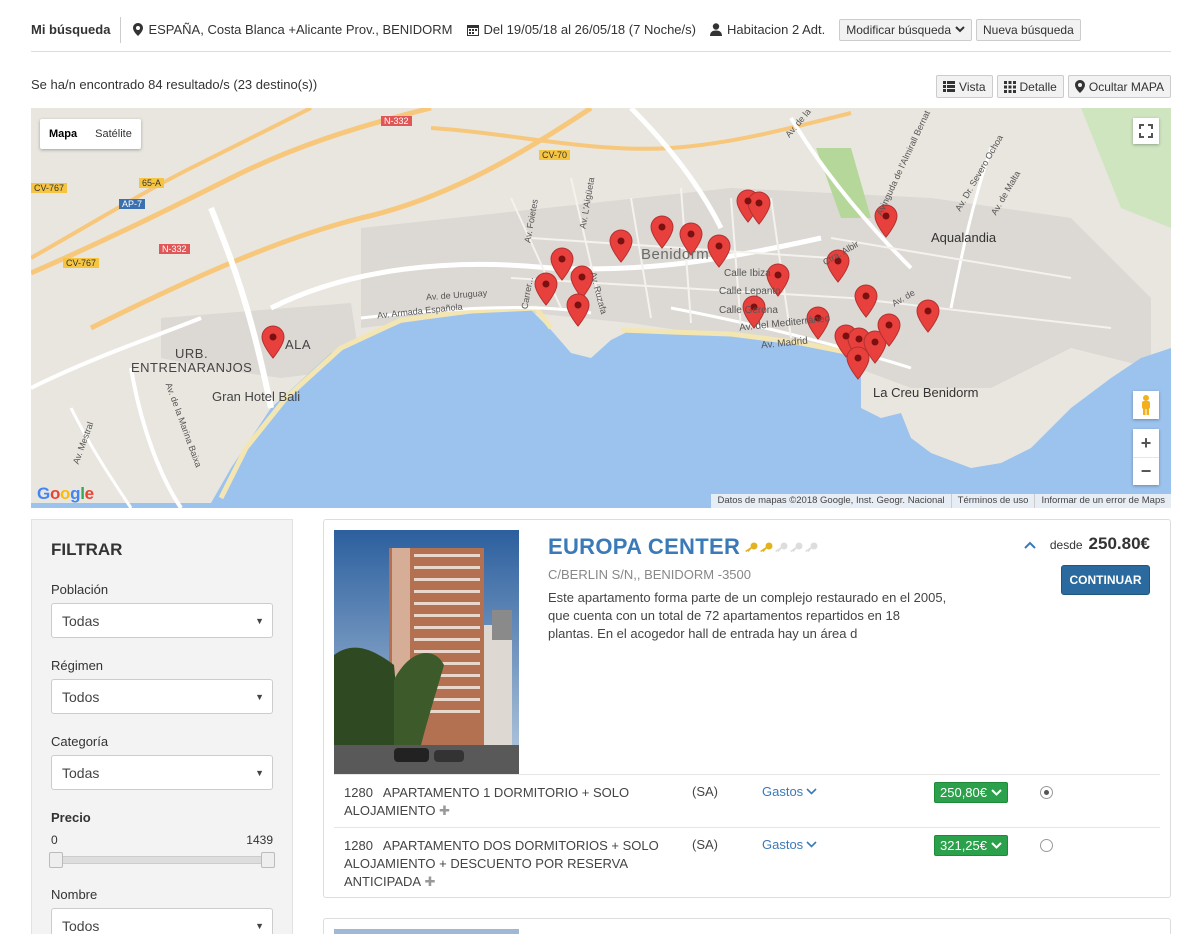 This screenshot has height=934, width=1200. I want to click on list-view-button: Vista, so click(964, 86).